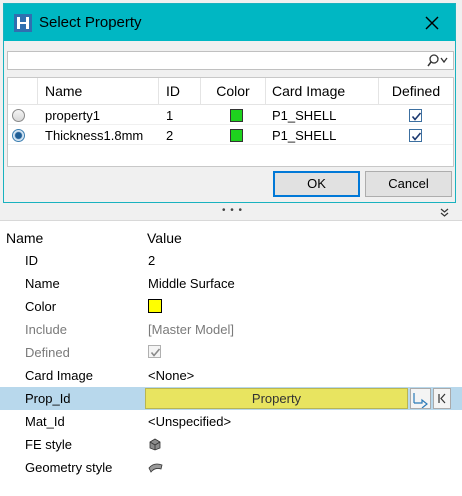 This screenshot has height=496, width=462. I want to click on row-label: Geometry style, so click(69, 467).